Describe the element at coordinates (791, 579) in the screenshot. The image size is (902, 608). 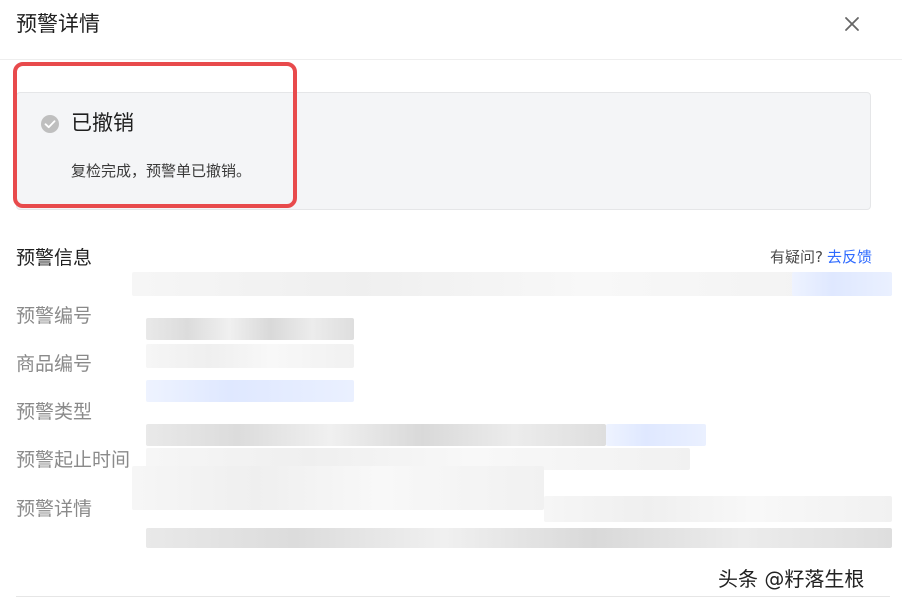
I see `watermark-text: 头条 @籽落生根` at that location.